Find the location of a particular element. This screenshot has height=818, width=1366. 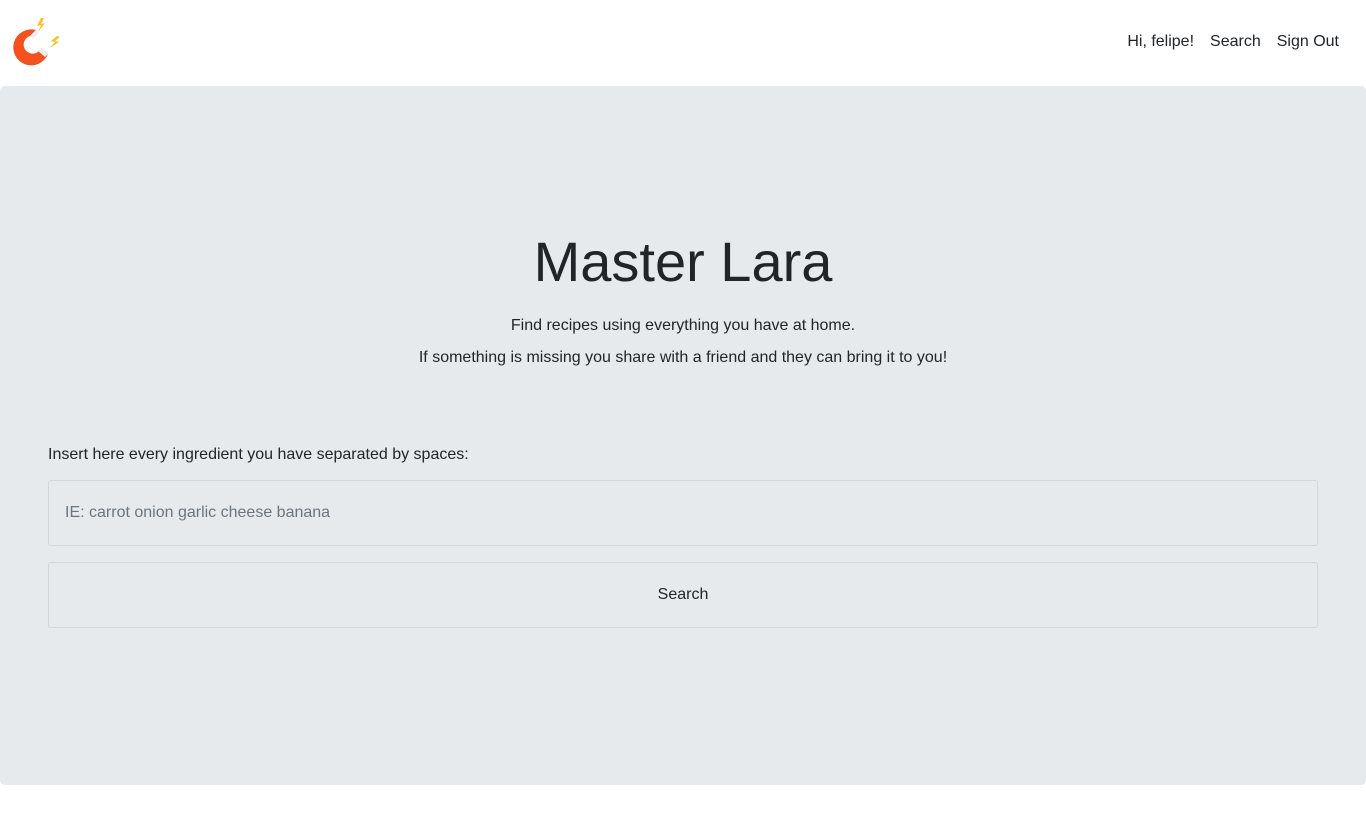

nav-signout-link: Sign Out is located at coordinates (1308, 42).